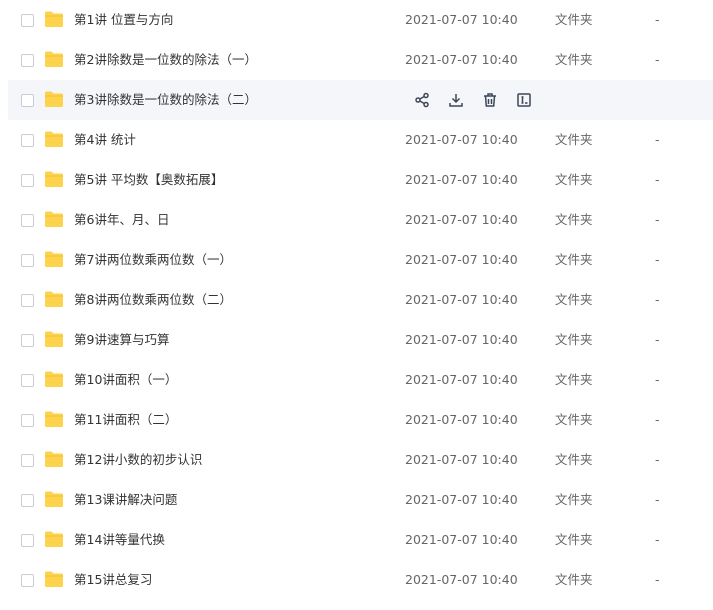 This screenshot has height=610, width=713. What do you see at coordinates (356, 60) in the screenshot?
I see `file-row: 第2讲除数是一位数的除法（一） 2021-07-07 10:40 文件夹 -` at bounding box center [356, 60].